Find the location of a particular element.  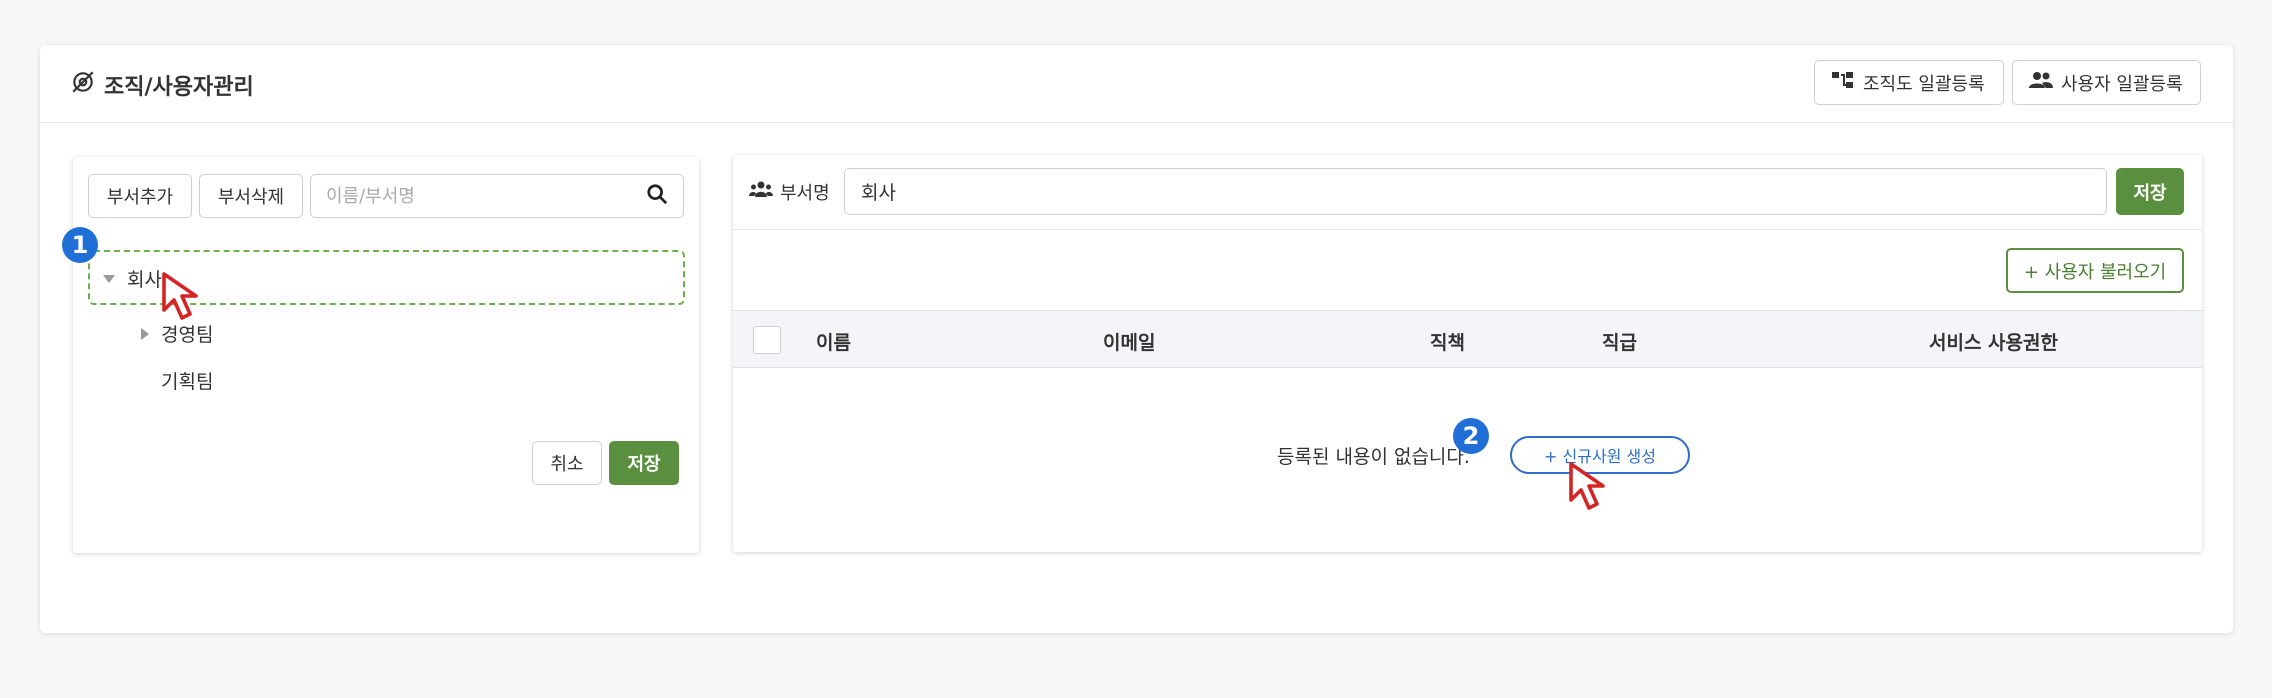

caret-down-icon is located at coordinates (109, 278).